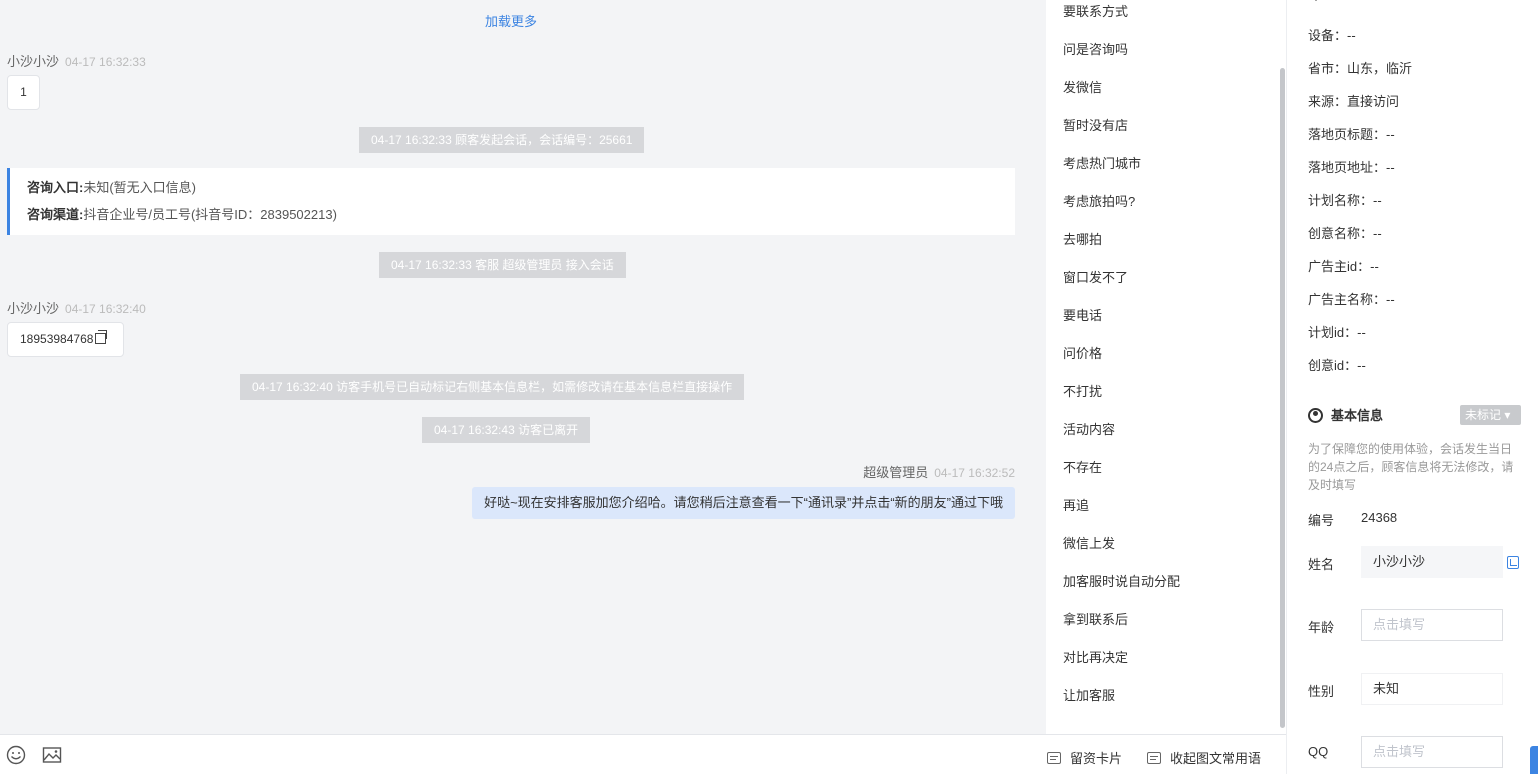  Describe the element at coordinates (1432, 562) in the screenshot. I see `name-field: 小沙小沙` at that location.